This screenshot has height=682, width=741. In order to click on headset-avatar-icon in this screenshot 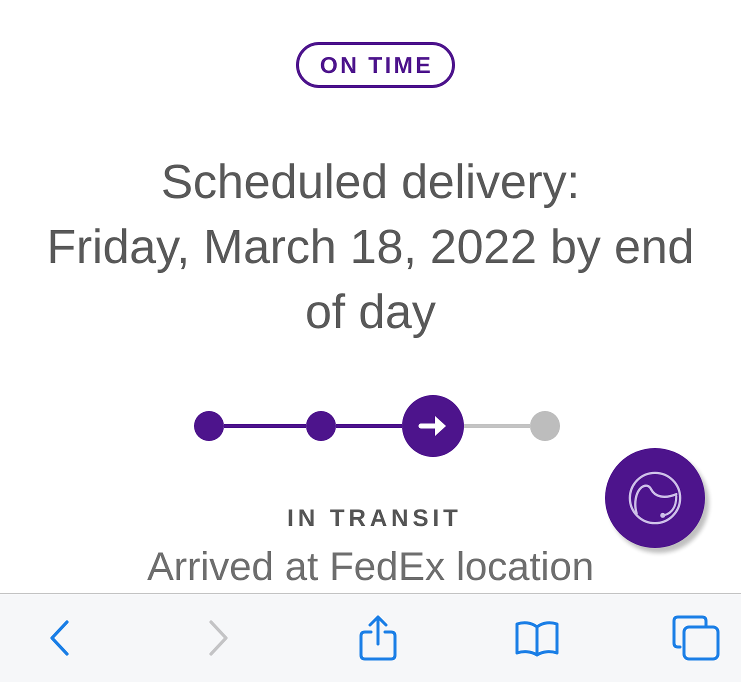, I will do `click(655, 498)`.